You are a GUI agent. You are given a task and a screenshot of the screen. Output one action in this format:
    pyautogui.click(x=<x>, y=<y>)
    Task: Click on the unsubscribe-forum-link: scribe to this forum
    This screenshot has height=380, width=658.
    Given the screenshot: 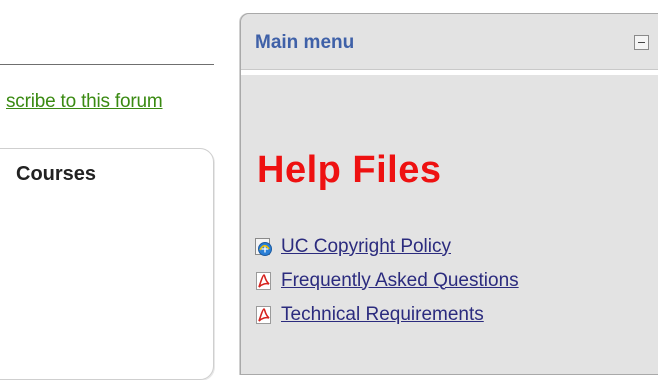 What is the action you would take?
    pyautogui.click(x=84, y=102)
    